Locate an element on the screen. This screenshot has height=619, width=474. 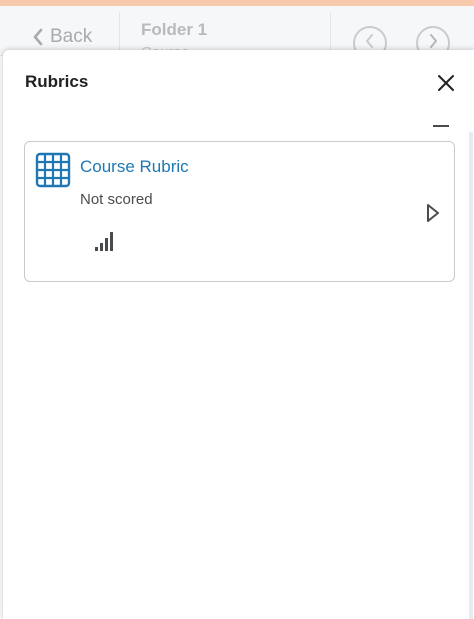
panel-title: Rubrics is located at coordinates (57, 81).